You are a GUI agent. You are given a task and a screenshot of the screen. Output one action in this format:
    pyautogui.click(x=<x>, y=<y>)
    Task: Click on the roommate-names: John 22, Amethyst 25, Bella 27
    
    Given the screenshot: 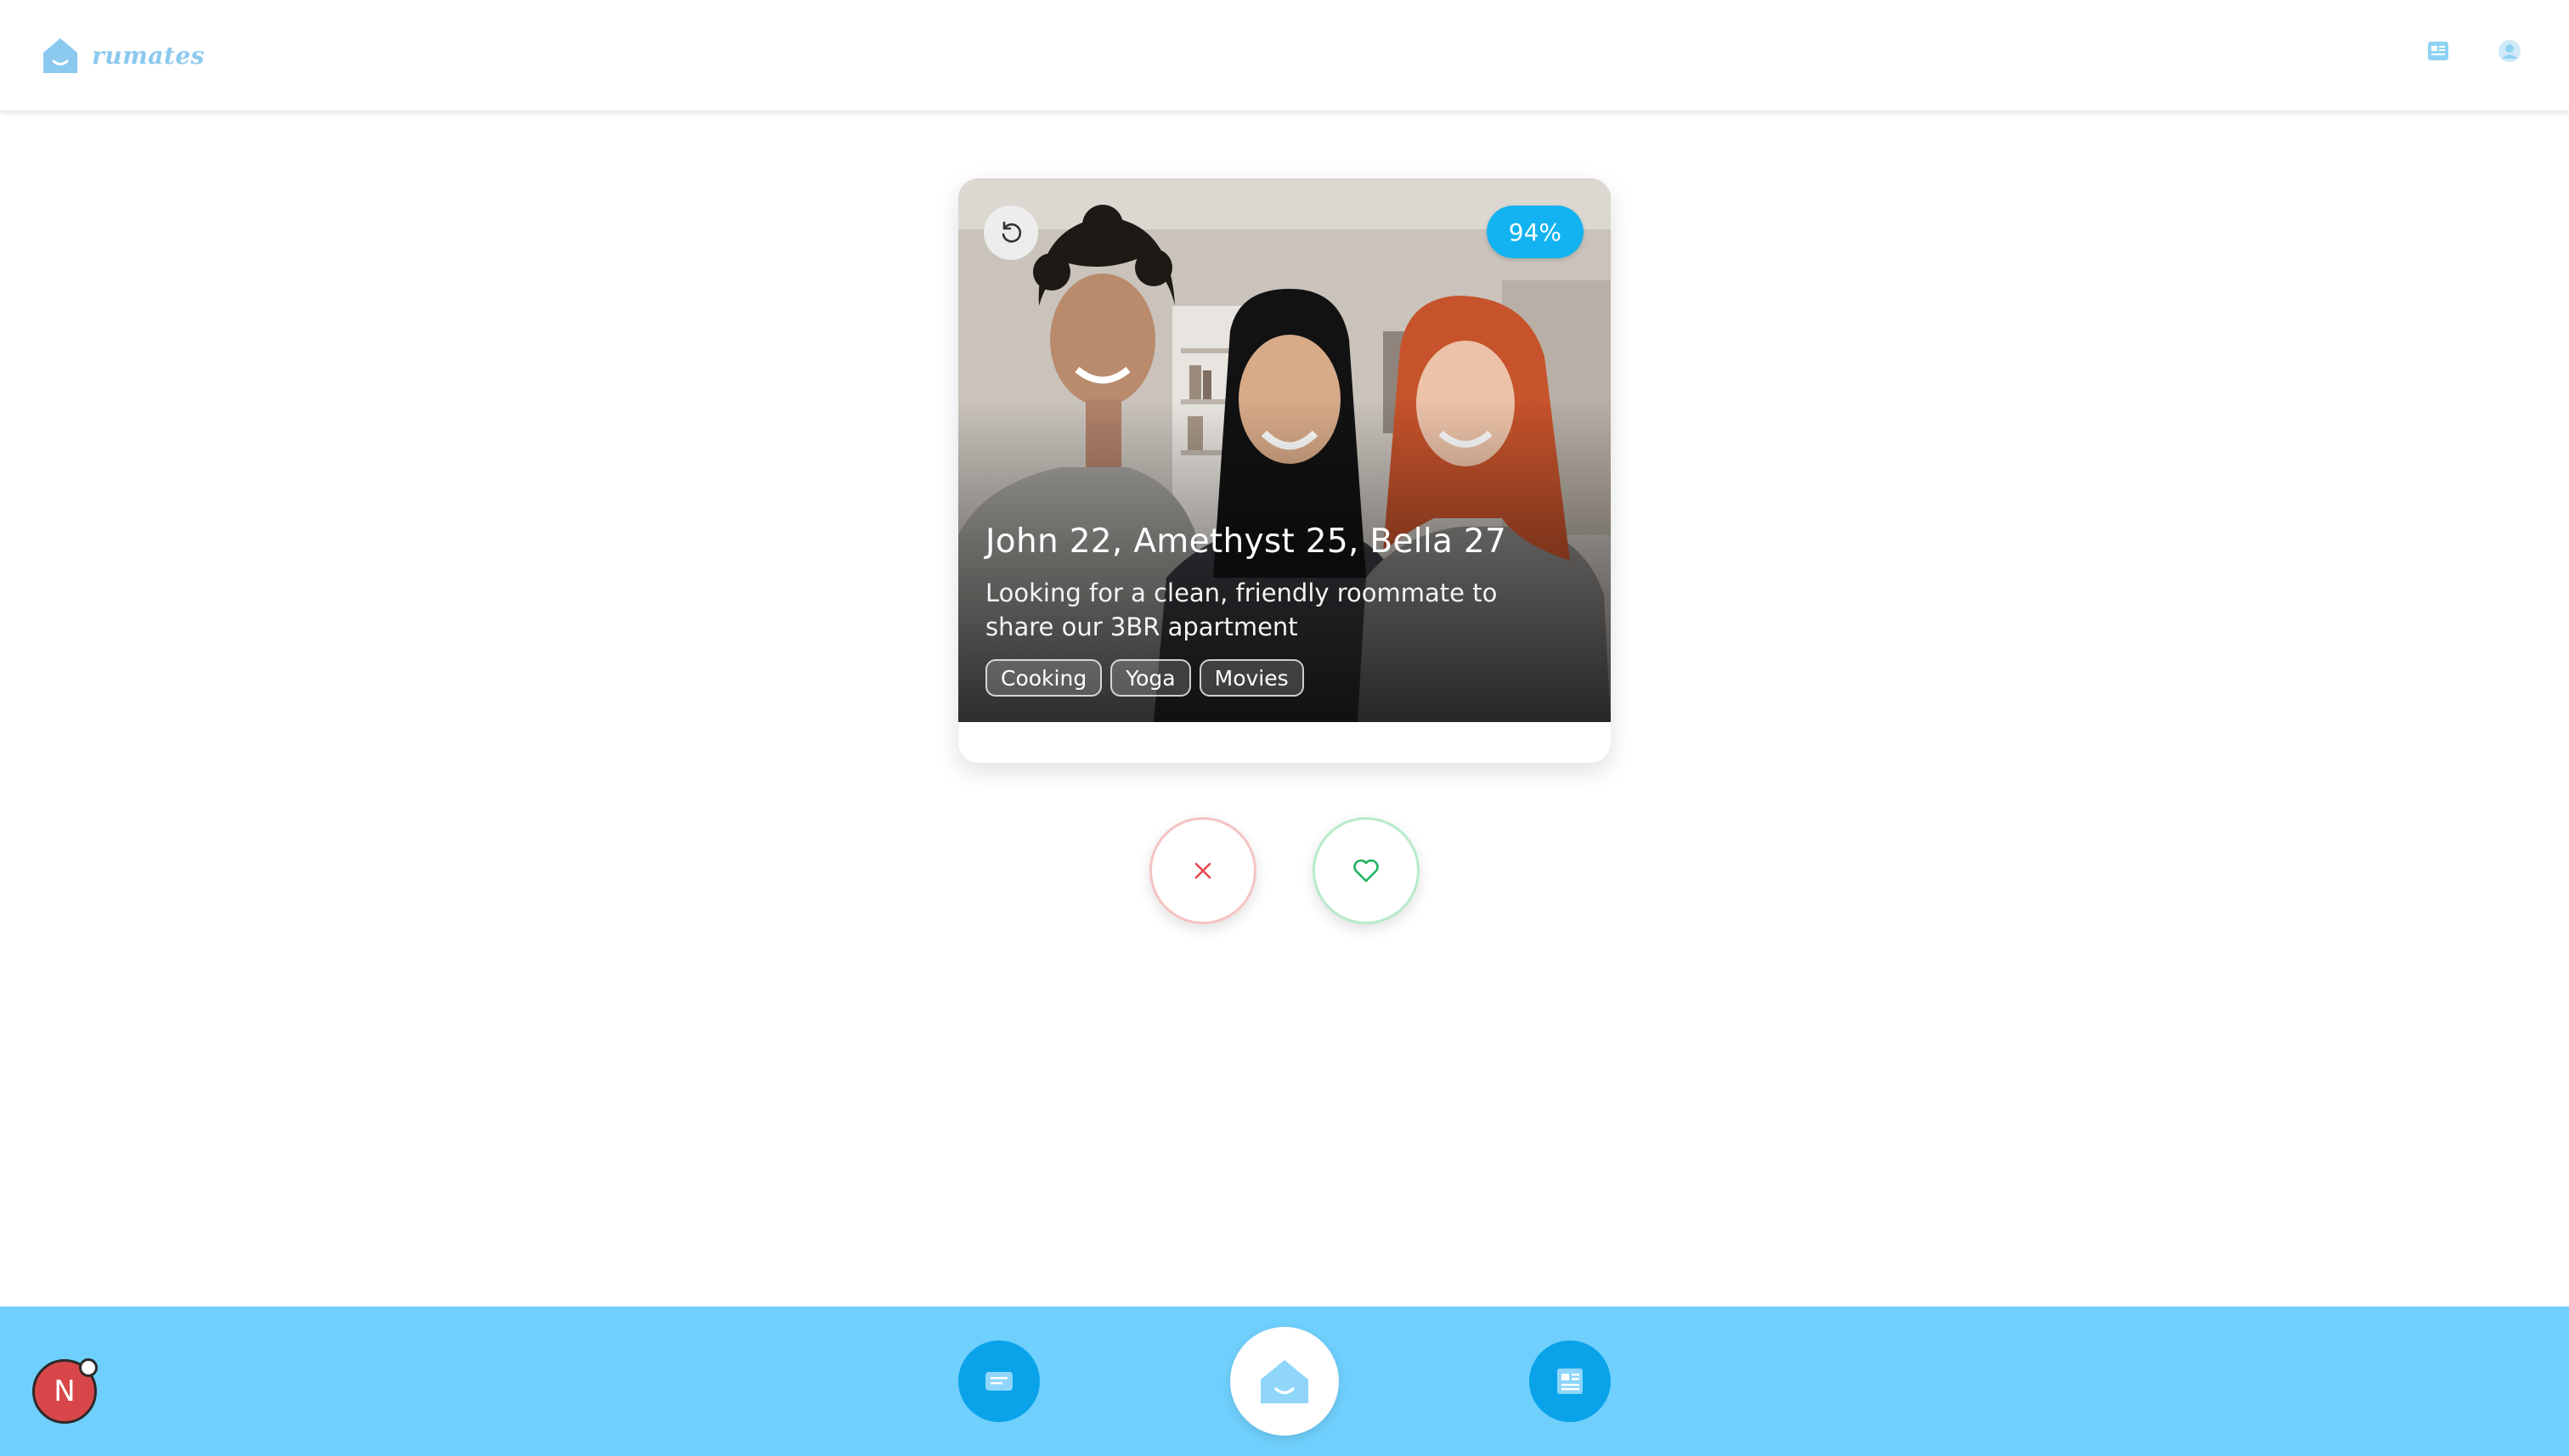 What is the action you would take?
    pyautogui.click(x=1246, y=541)
    